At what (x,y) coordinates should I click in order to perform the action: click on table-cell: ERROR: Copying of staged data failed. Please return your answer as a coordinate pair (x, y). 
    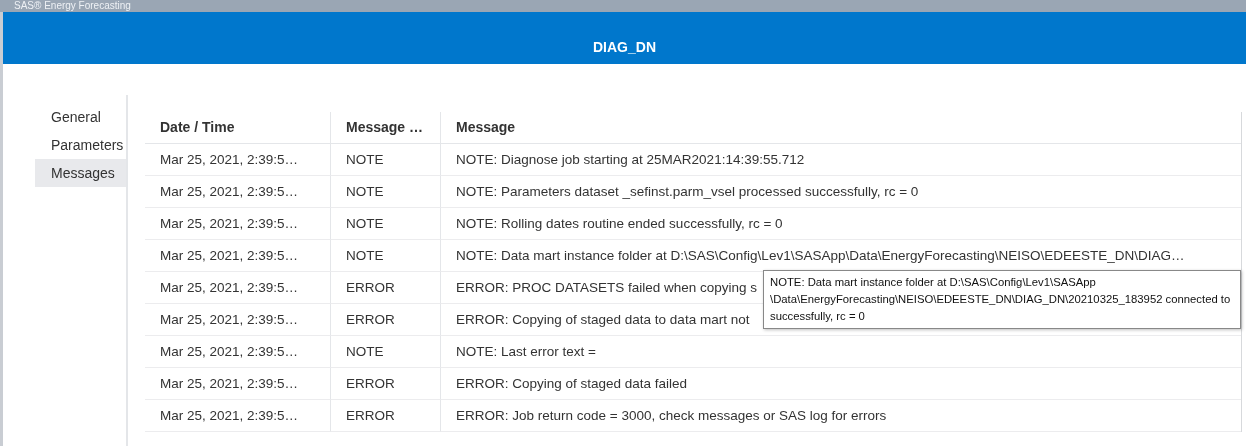
    Looking at the image, I should click on (840, 384).